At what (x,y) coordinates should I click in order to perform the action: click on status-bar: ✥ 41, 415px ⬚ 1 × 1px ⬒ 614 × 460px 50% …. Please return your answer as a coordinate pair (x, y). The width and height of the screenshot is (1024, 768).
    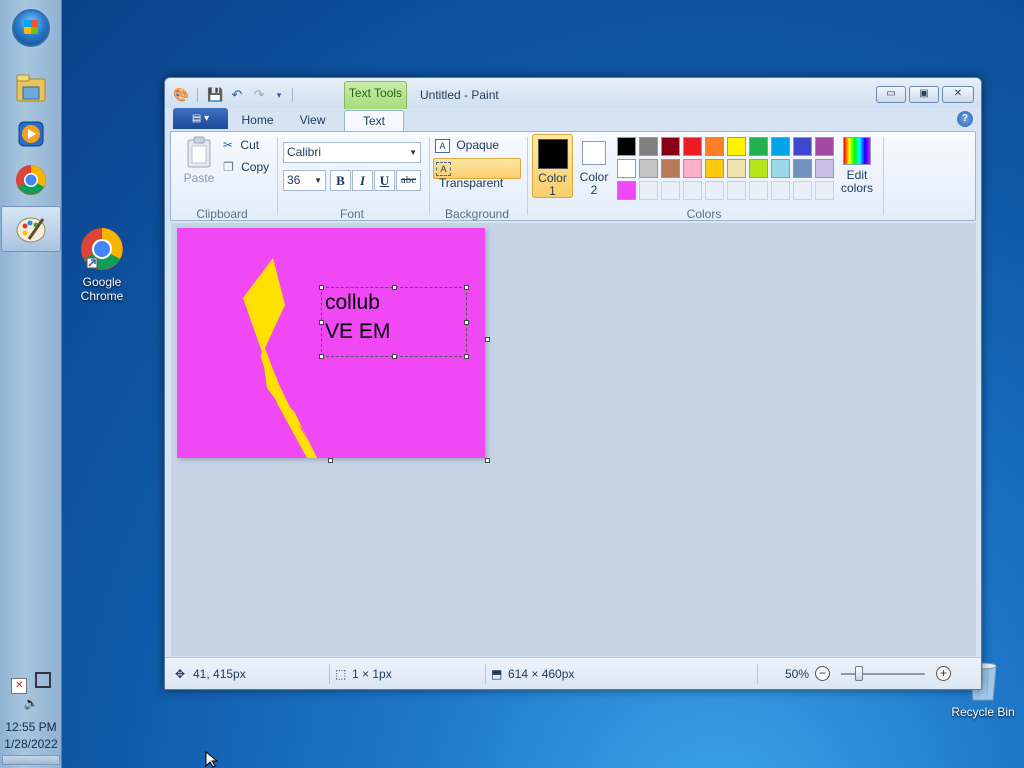
    Looking at the image, I should click on (573, 673).